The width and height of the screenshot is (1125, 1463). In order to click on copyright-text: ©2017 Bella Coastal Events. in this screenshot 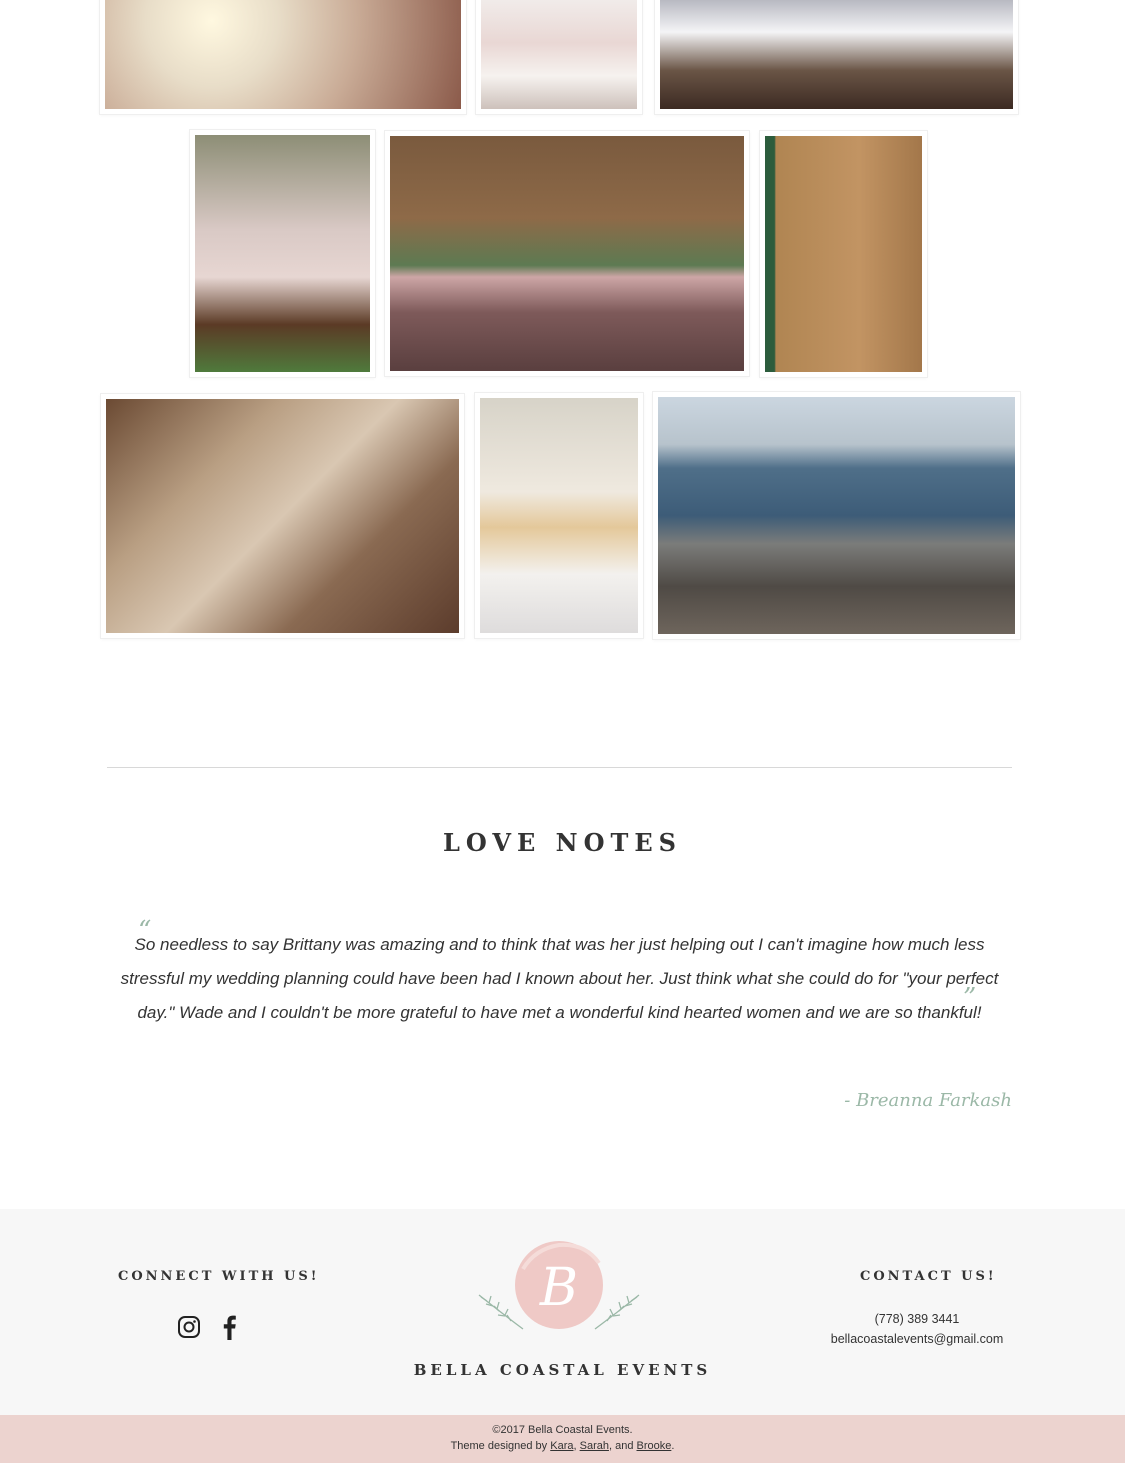, I will do `click(562, 1430)`.